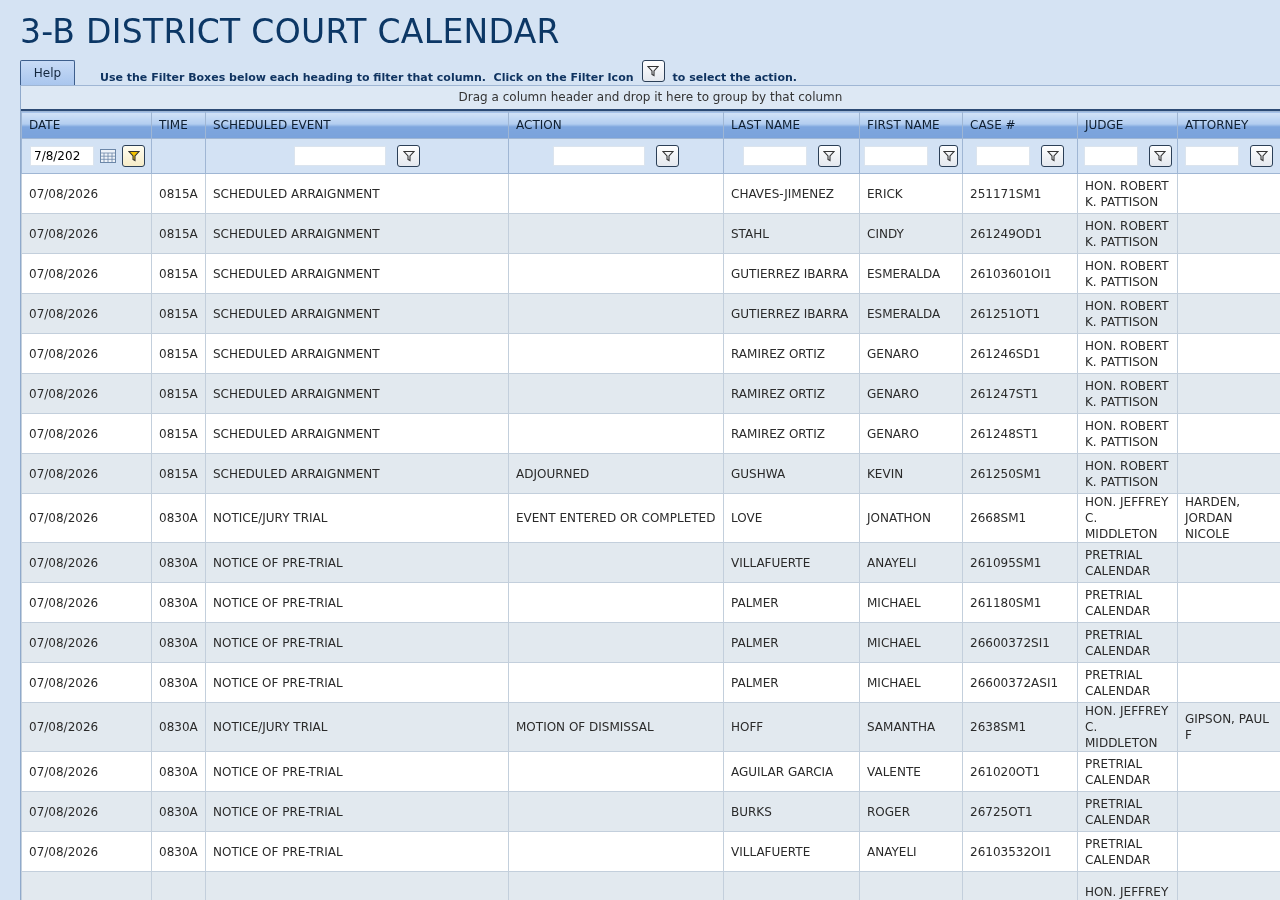  What do you see at coordinates (892, 562) in the screenshot?
I see `table-cell: ANAYELI` at bounding box center [892, 562].